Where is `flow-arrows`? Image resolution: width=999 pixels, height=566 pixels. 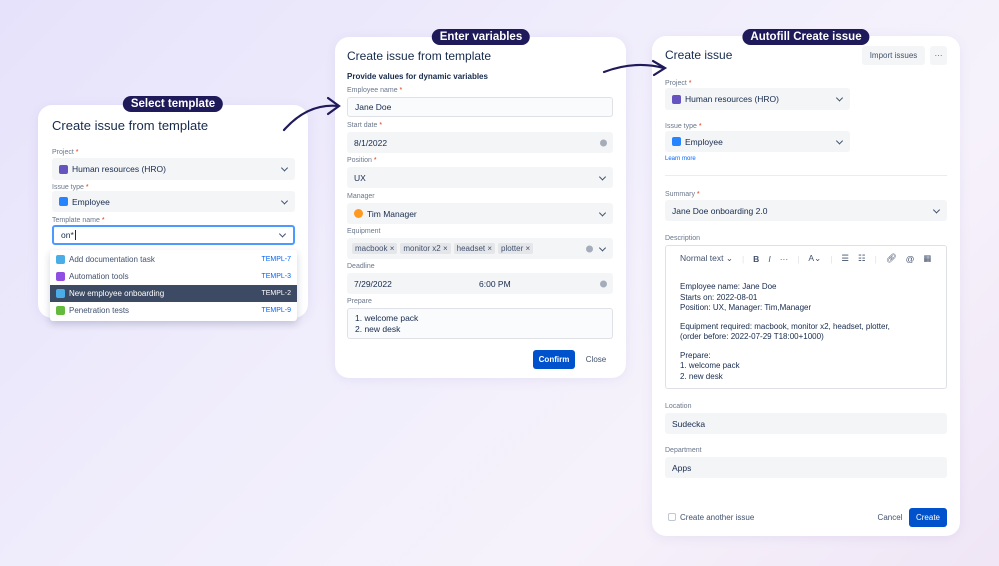
flow-arrows is located at coordinates (475, 95).